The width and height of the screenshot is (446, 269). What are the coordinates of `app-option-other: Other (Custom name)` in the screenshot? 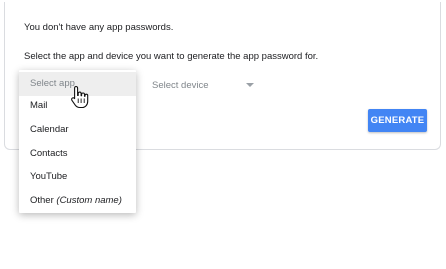 It's located at (77, 201).